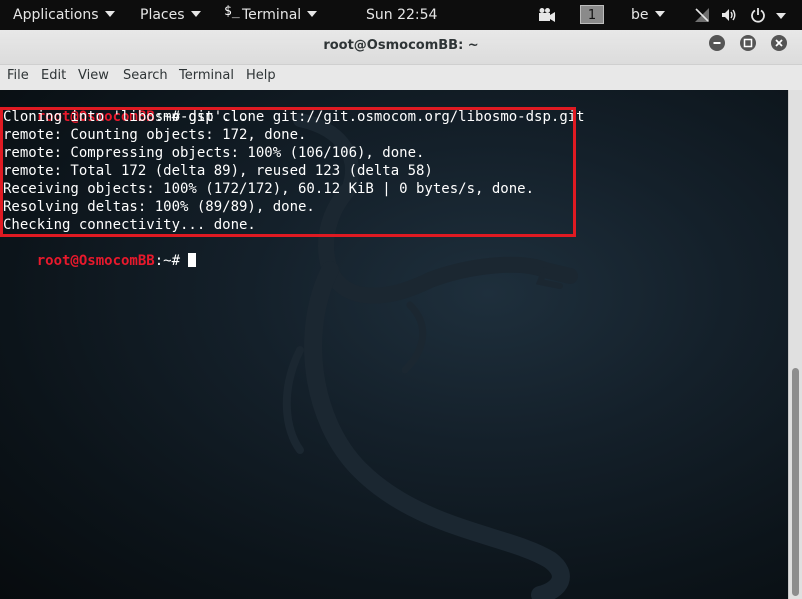  I want to click on keyboard-layout-menu: be, so click(648, 15).